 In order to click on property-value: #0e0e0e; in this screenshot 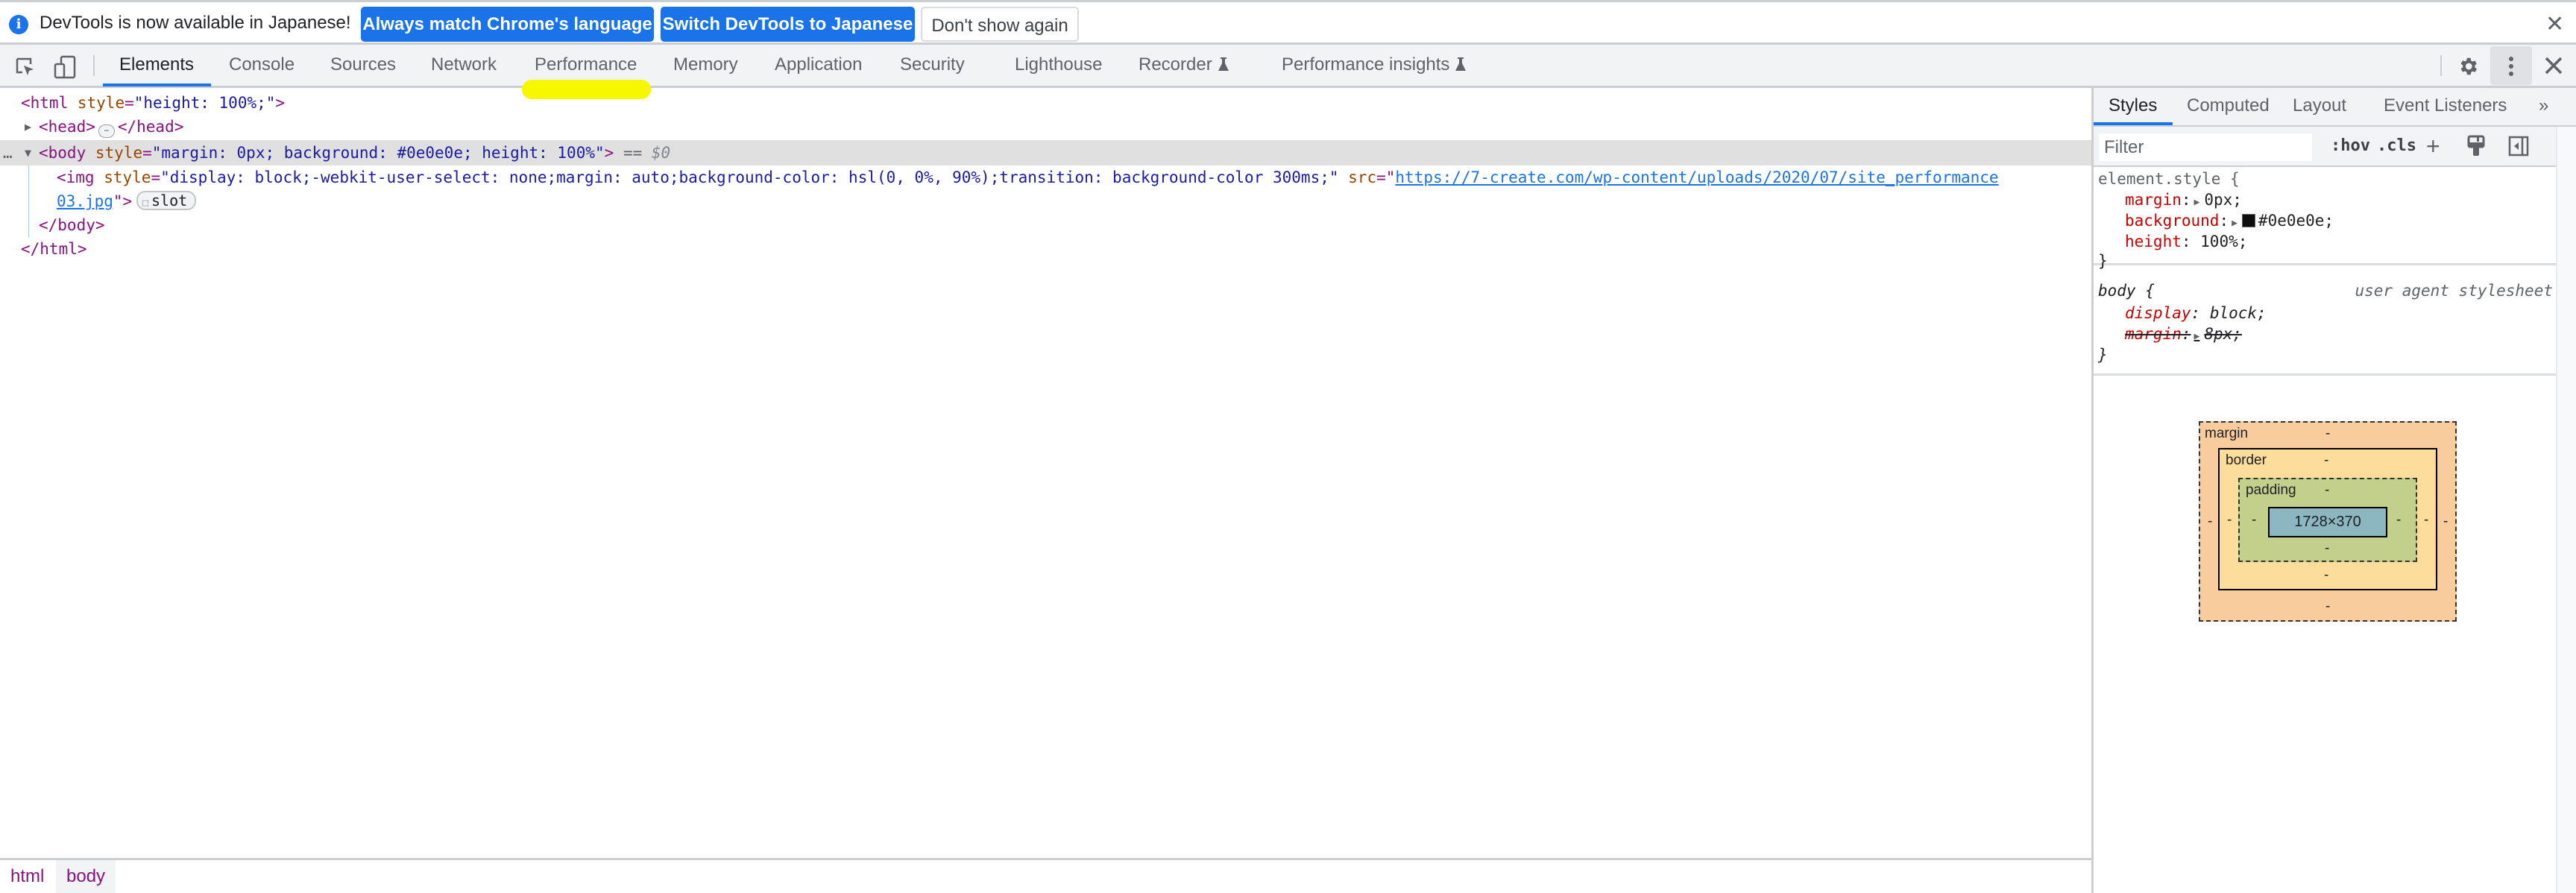, I will do `click(2296, 221)`.